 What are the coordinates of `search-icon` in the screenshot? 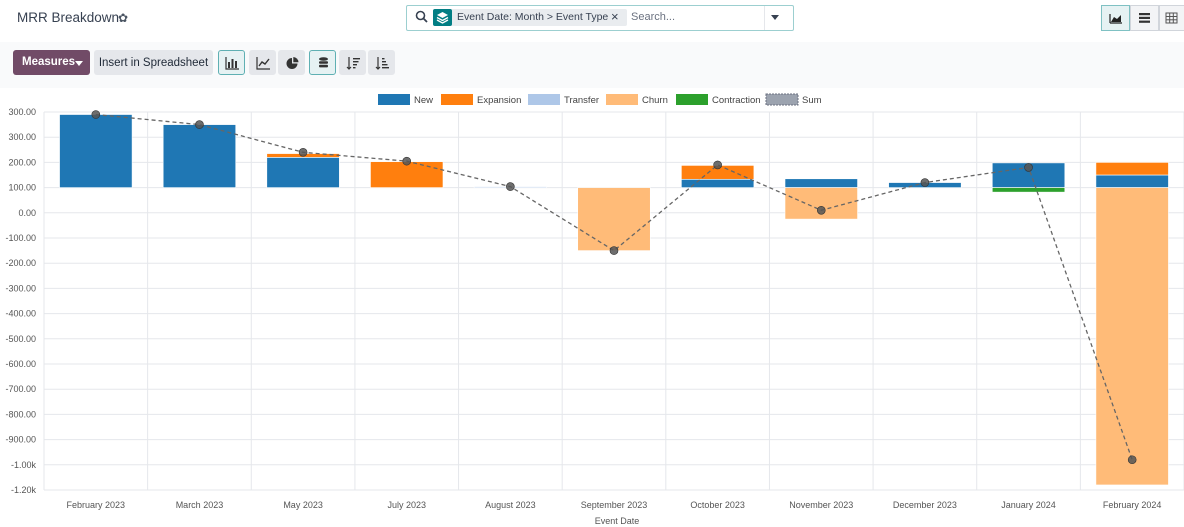 It's located at (421, 16).